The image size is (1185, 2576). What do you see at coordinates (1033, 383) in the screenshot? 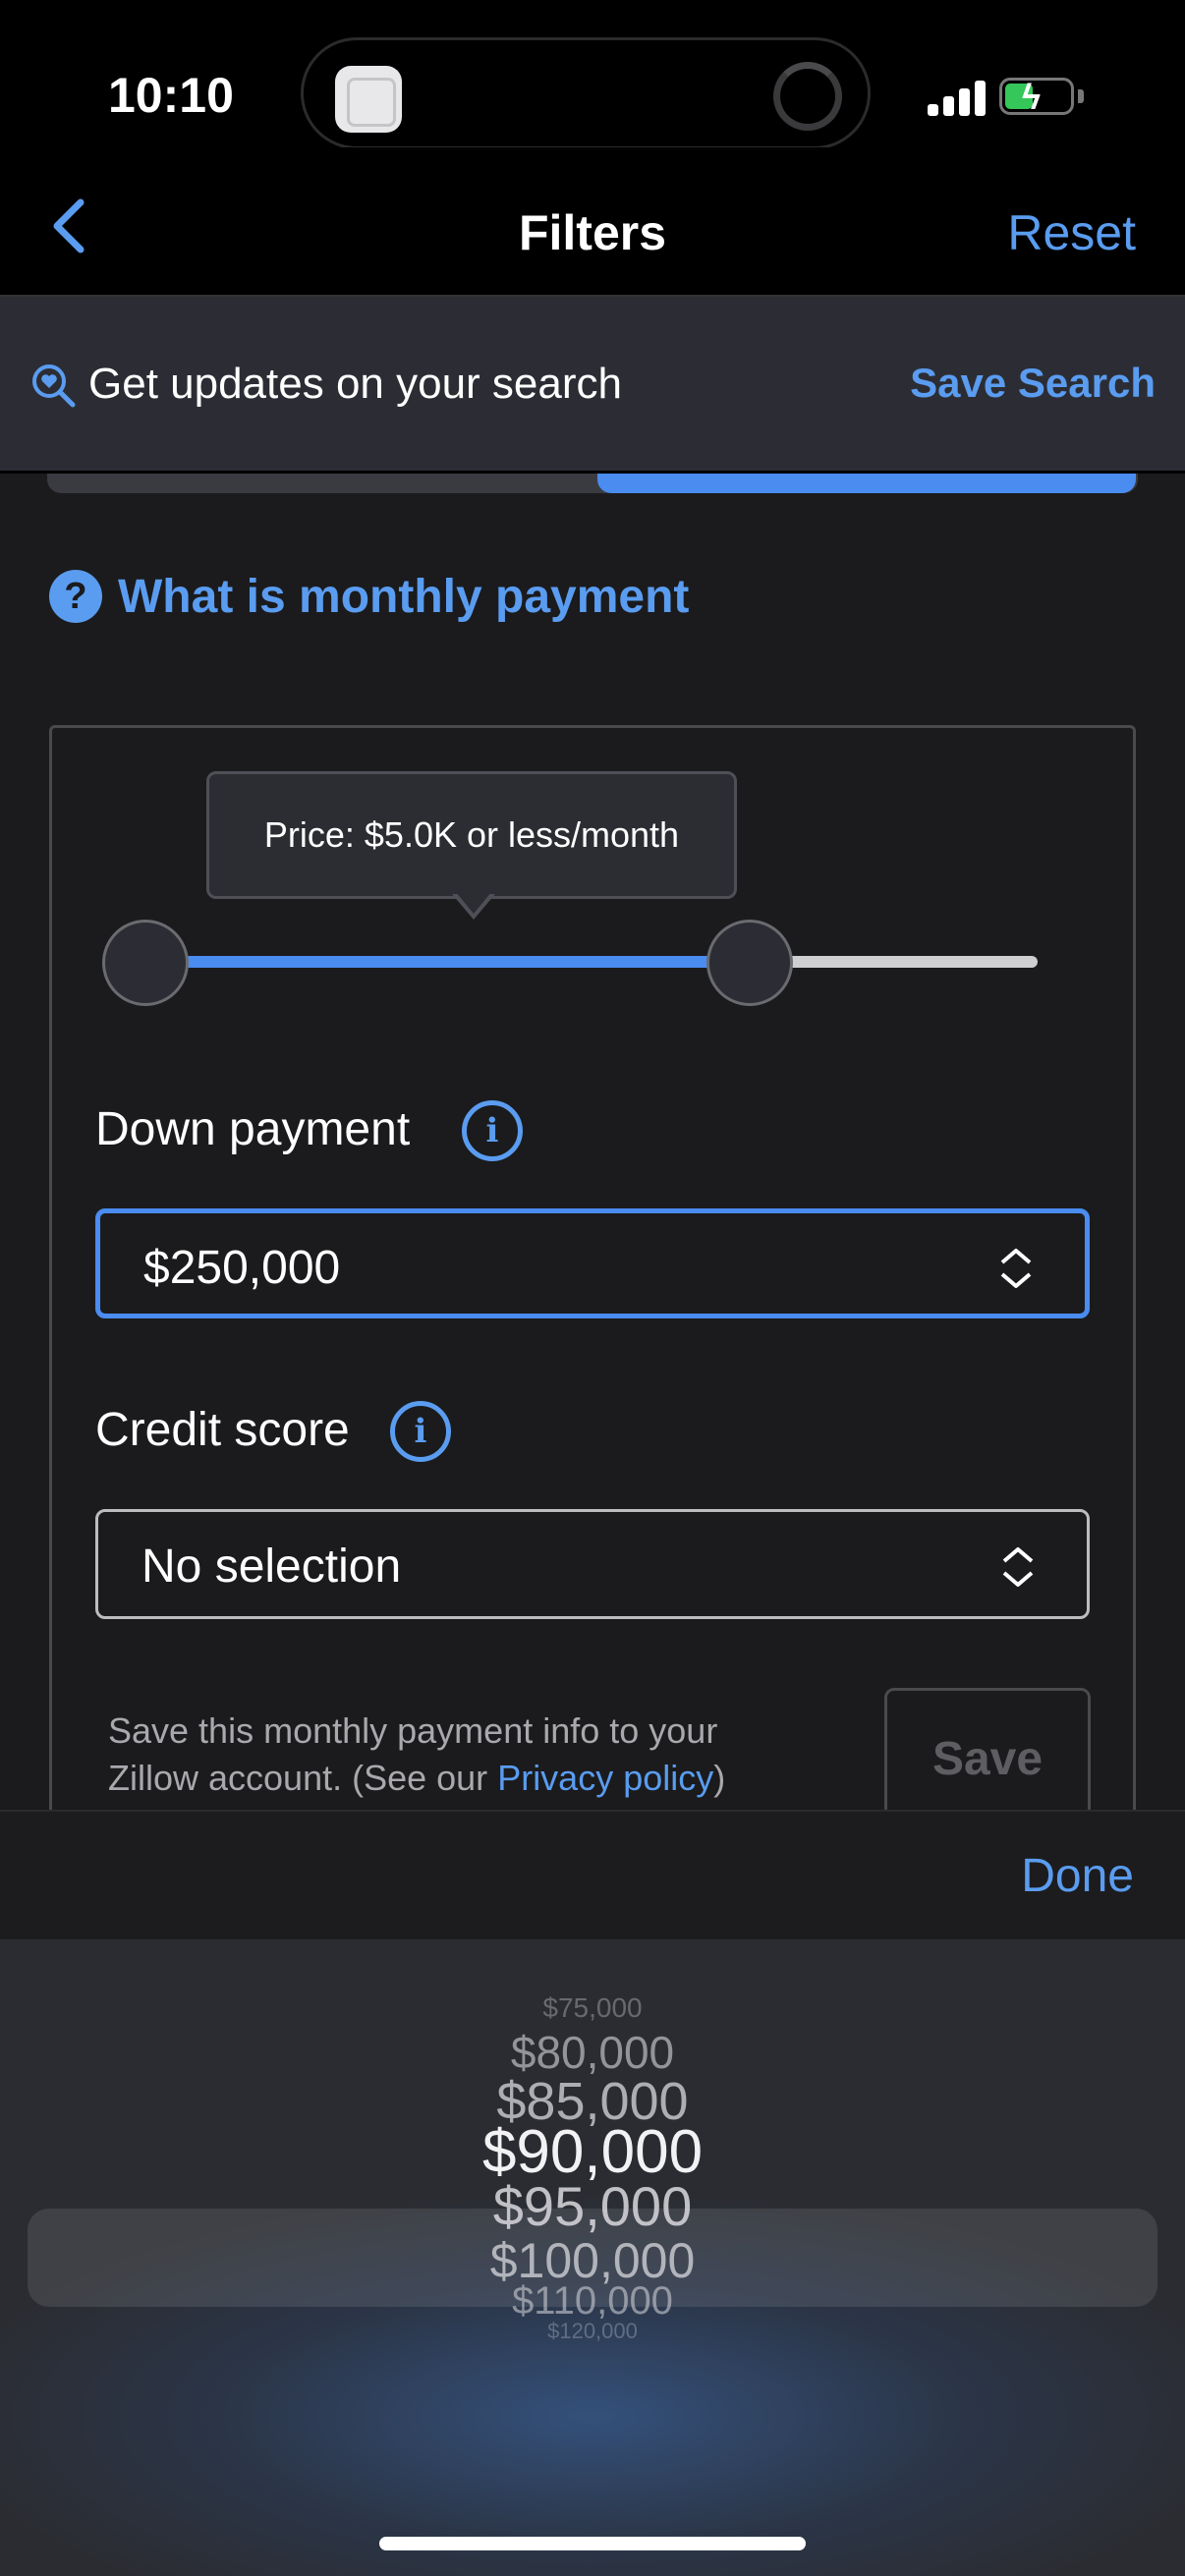
I see `save-search-button: Save Search` at bounding box center [1033, 383].